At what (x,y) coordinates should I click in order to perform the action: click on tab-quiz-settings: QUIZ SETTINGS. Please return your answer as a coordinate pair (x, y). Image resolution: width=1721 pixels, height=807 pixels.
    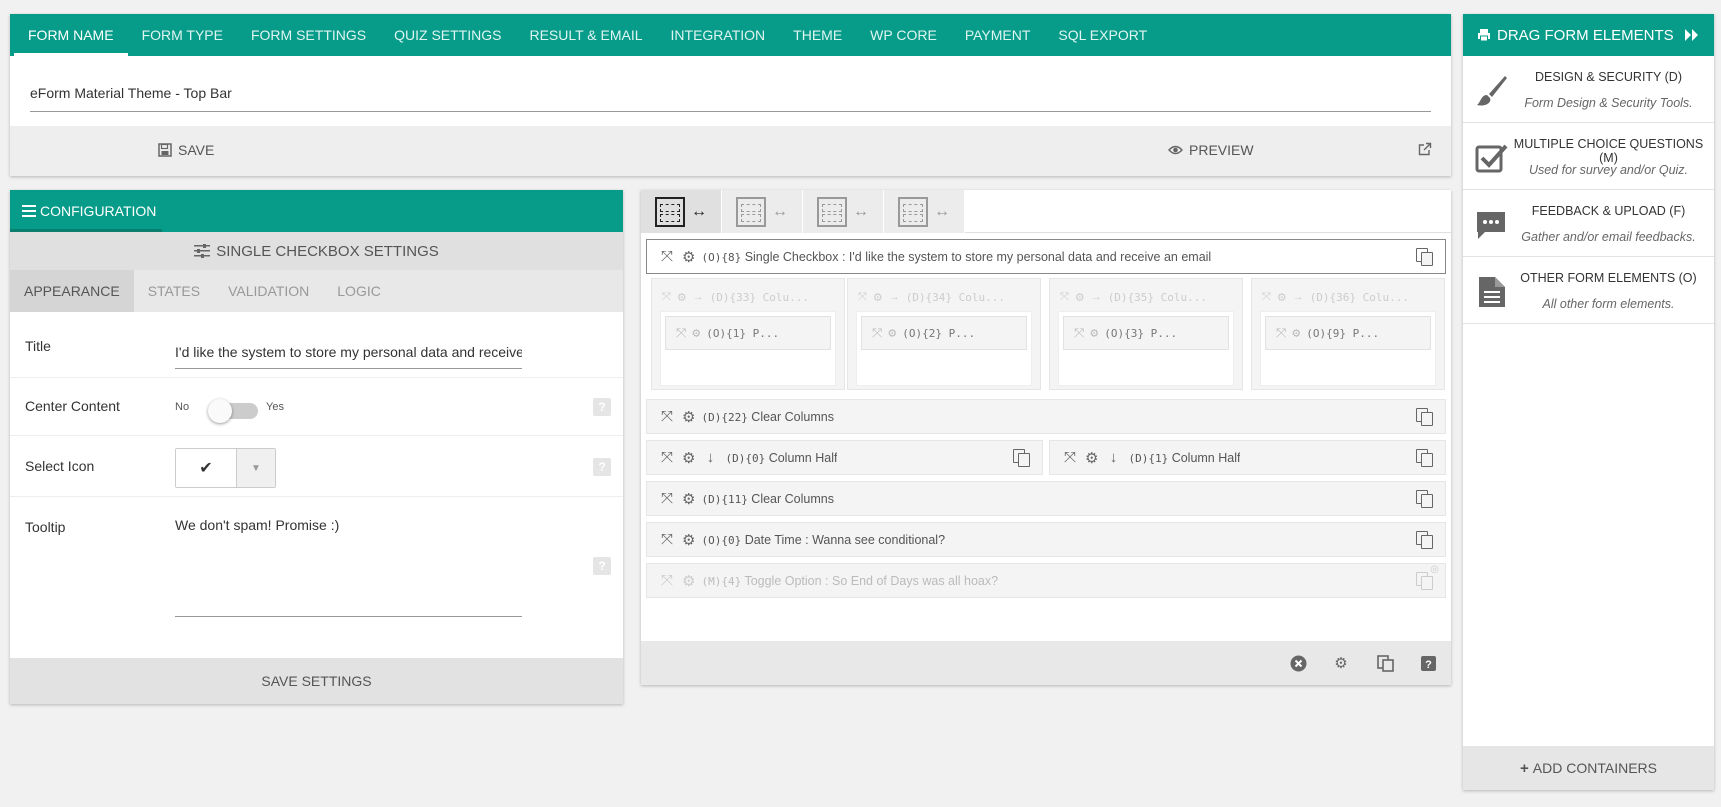
    Looking at the image, I should click on (447, 35).